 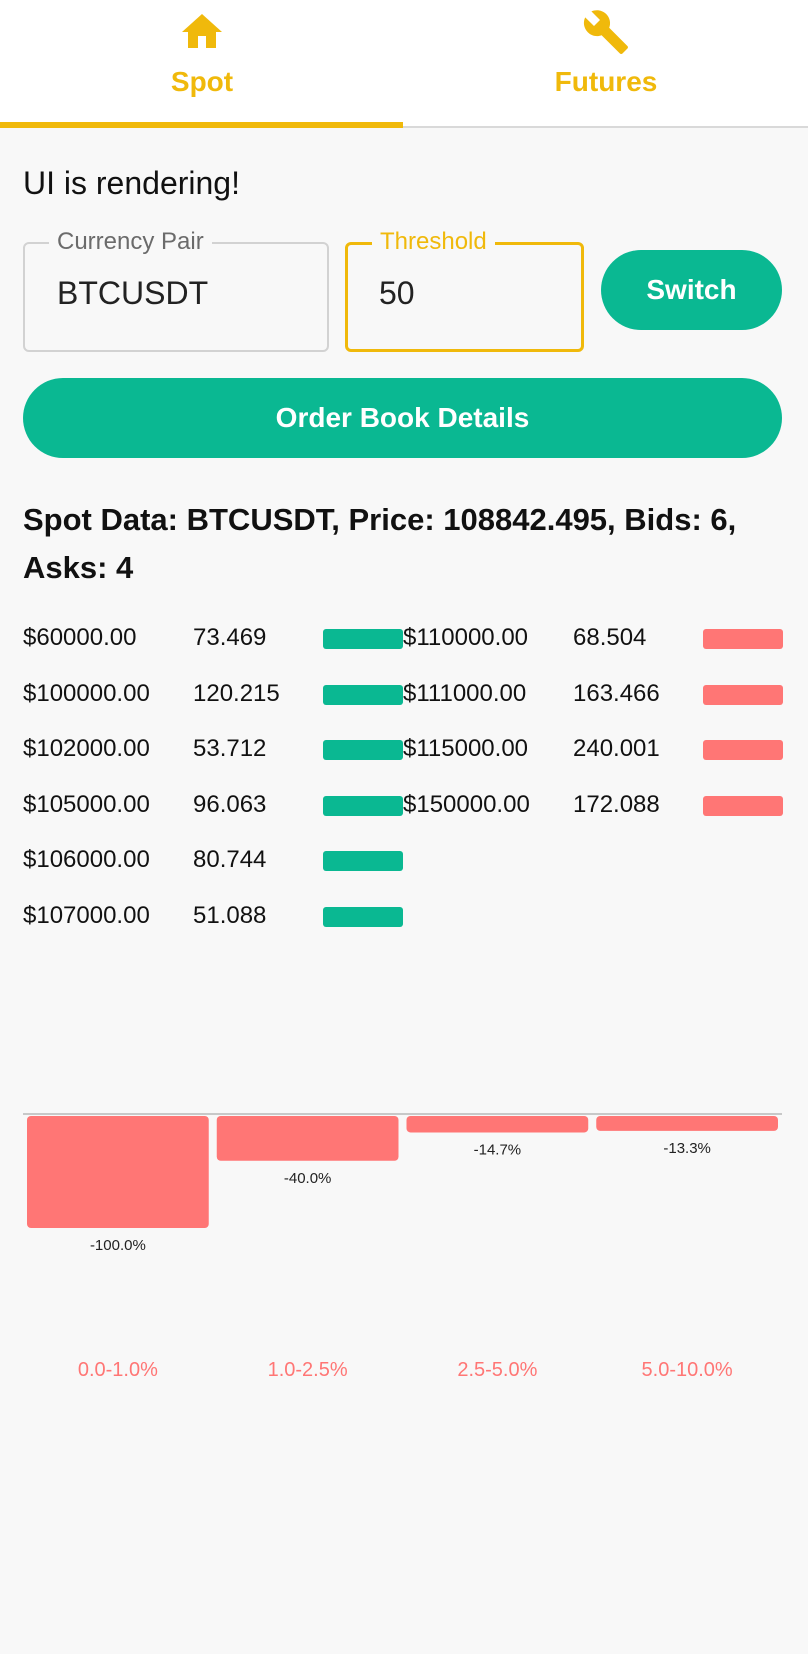 What do you see at coordinates (605, 32) in the screenshot?
I see `wrench-icon` at bounding box center [605, 32].